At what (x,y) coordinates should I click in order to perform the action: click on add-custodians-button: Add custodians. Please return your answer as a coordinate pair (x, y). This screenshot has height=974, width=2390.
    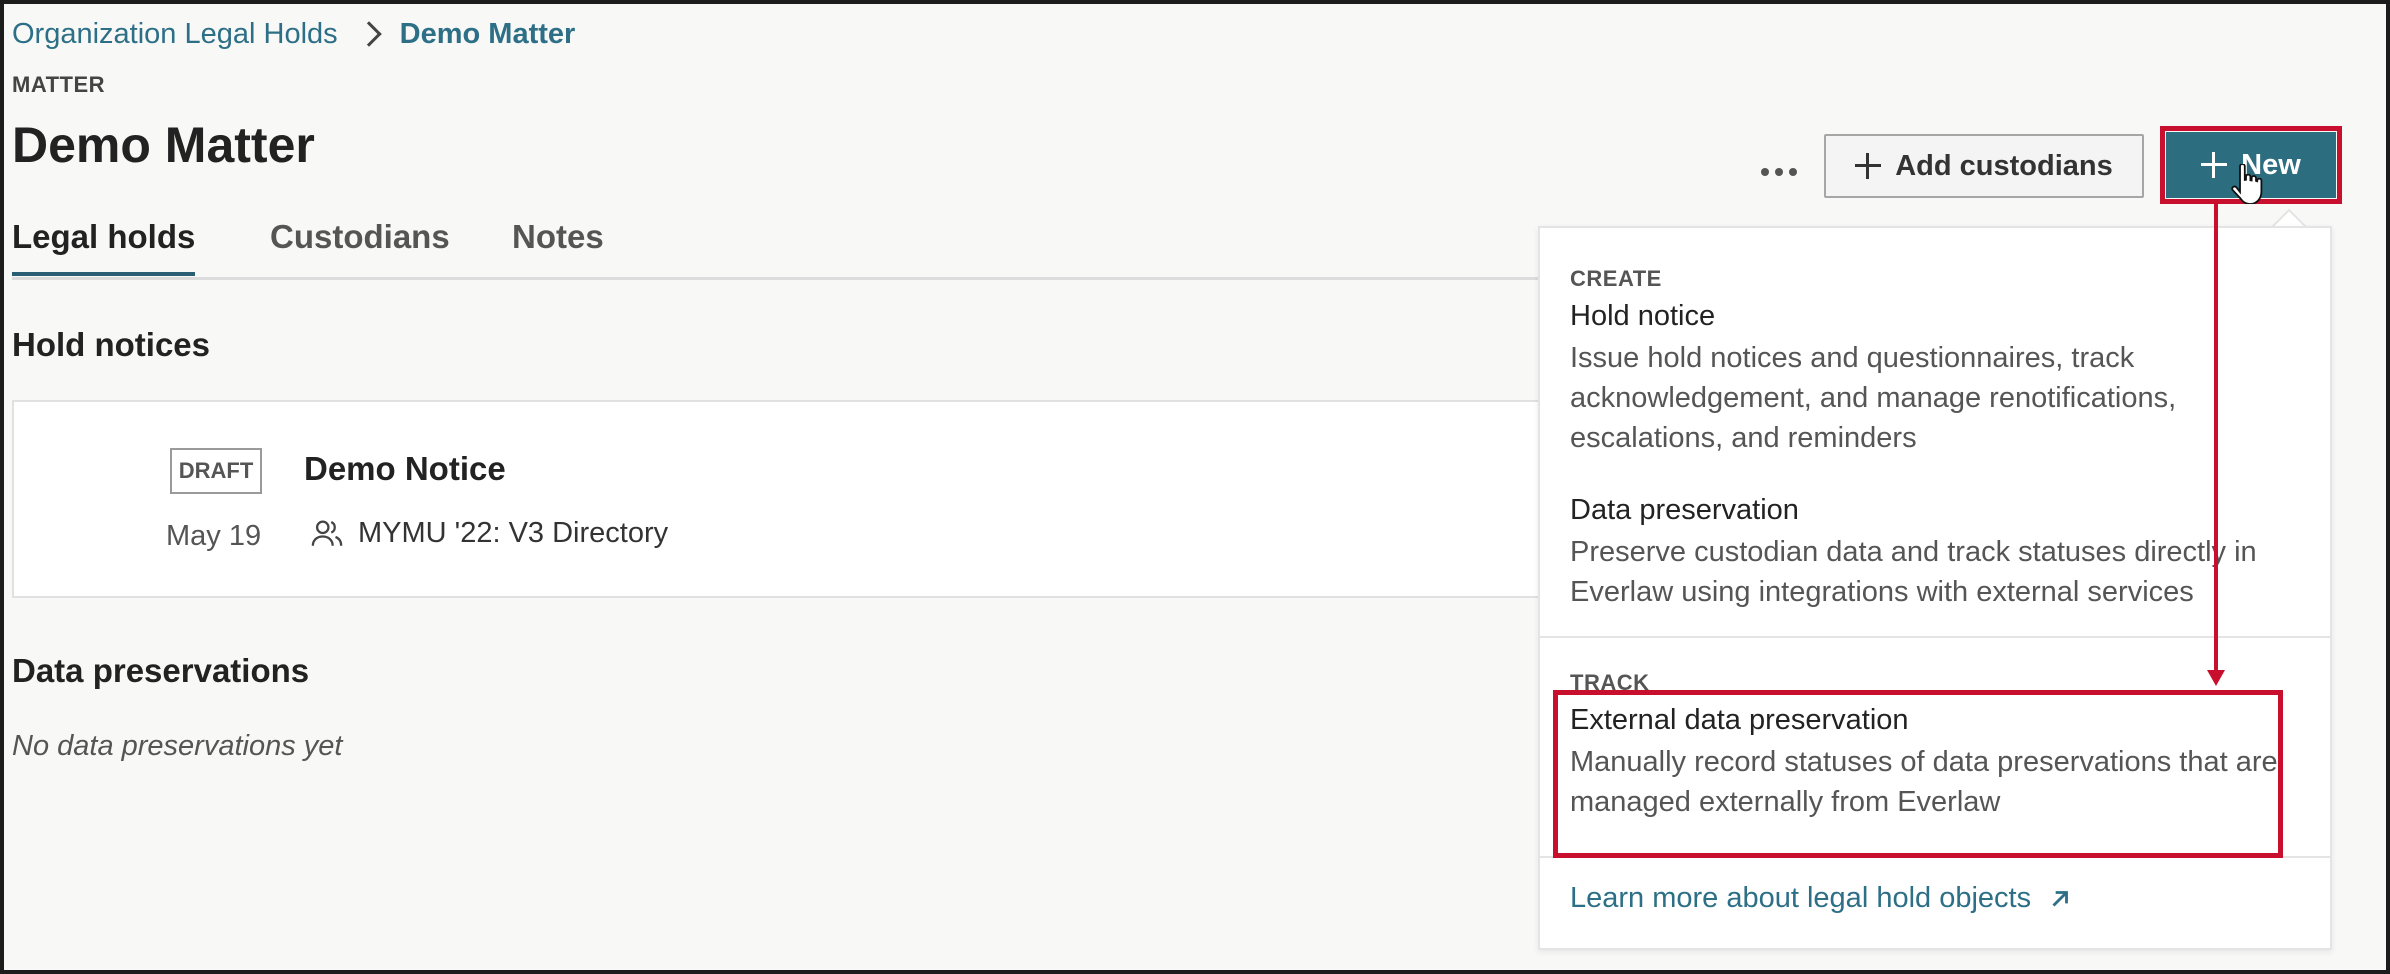
    Looking at the image, I should click on (1984, 166).